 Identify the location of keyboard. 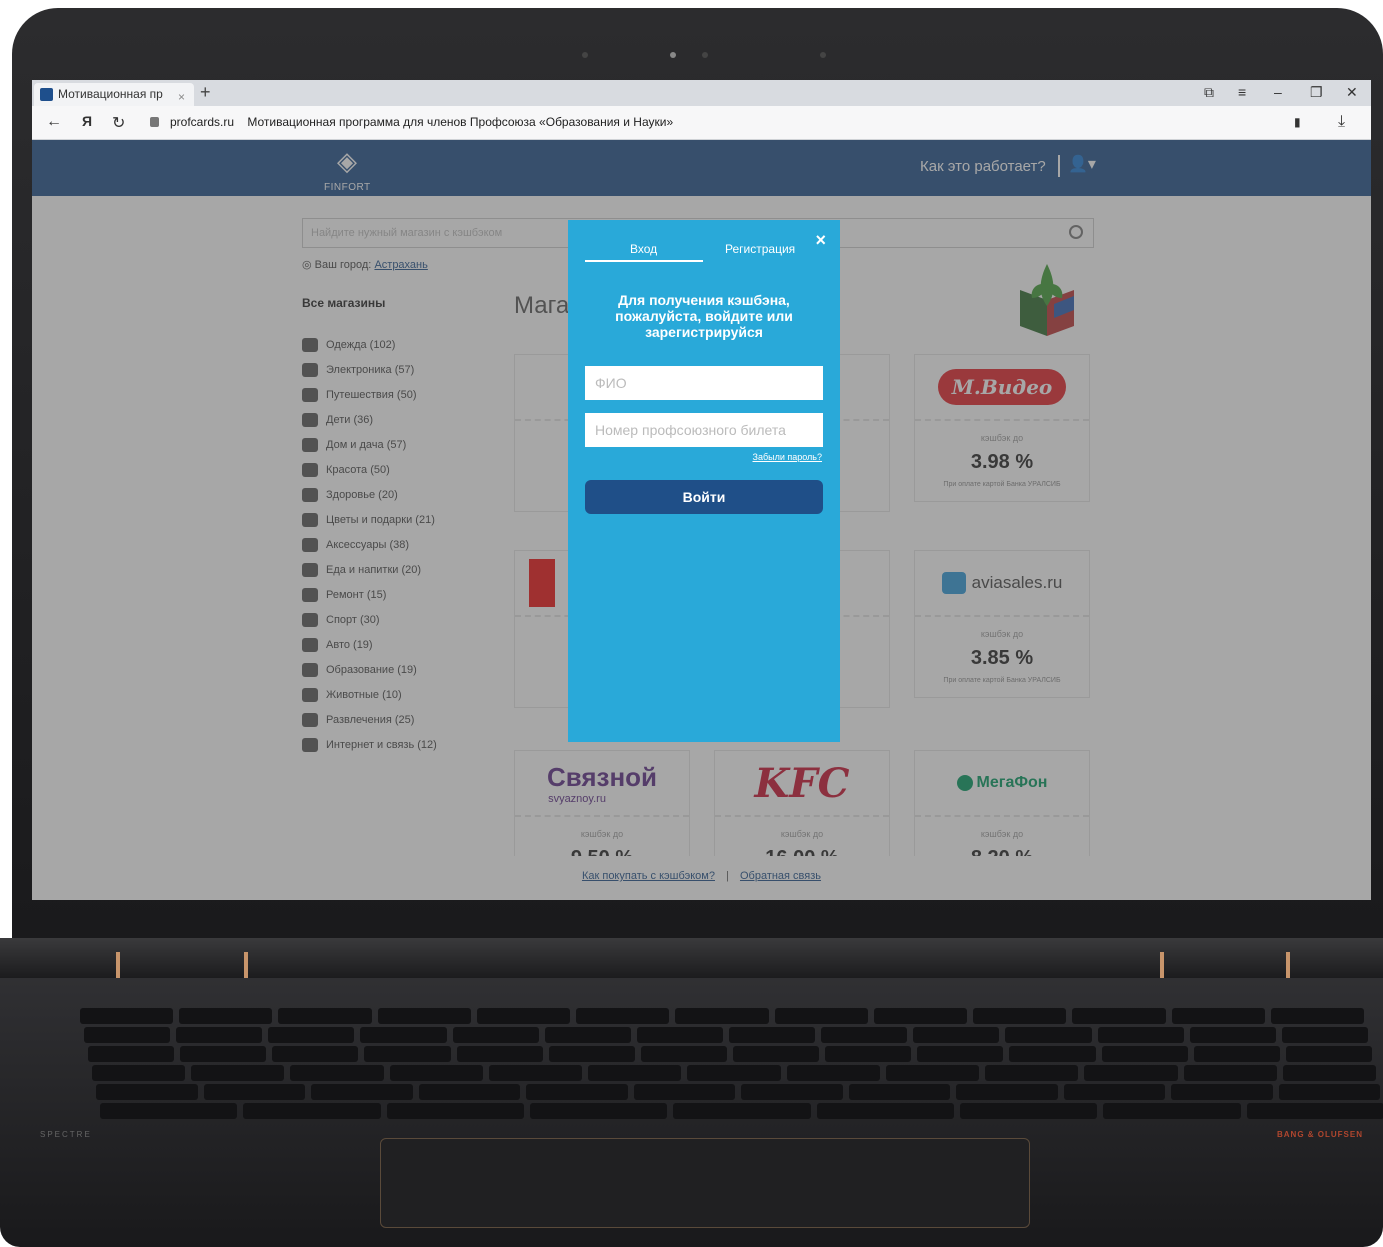
(731, 1068).